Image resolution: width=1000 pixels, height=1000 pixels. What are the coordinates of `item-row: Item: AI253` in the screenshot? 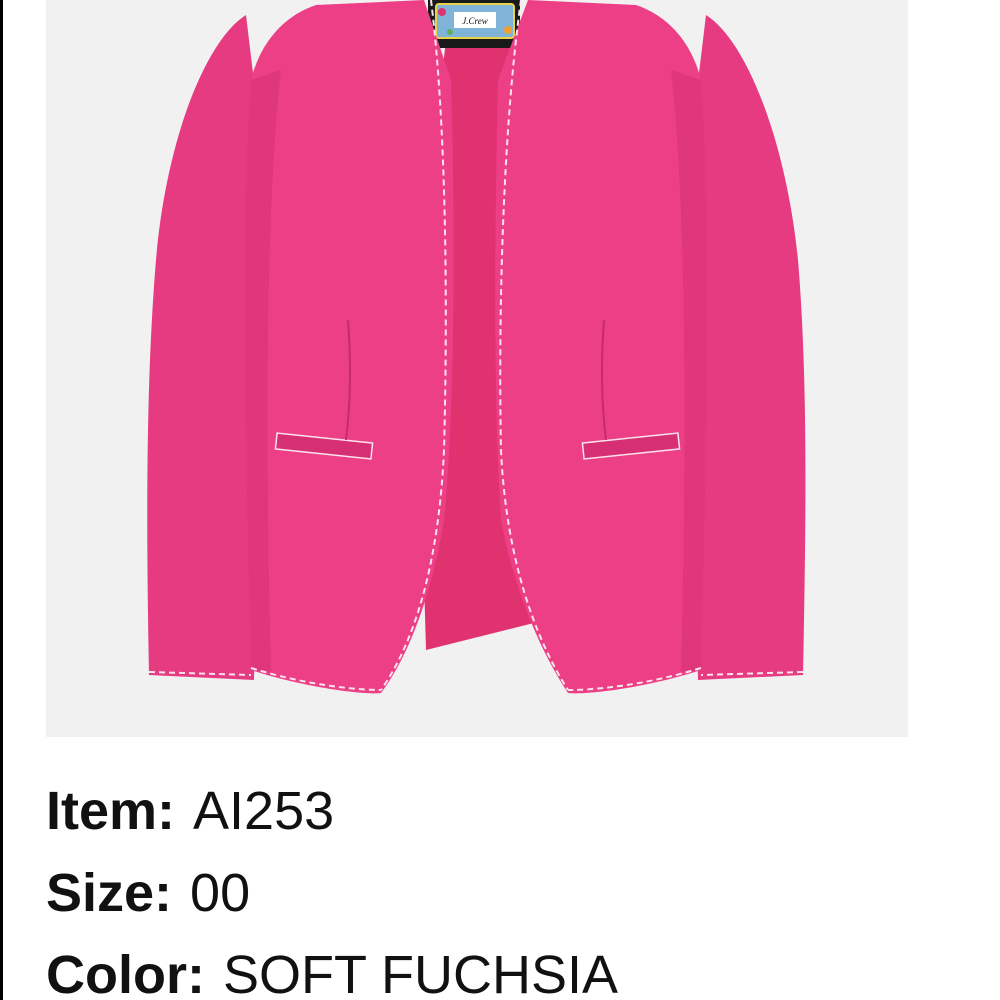 It's located at (516, 811).